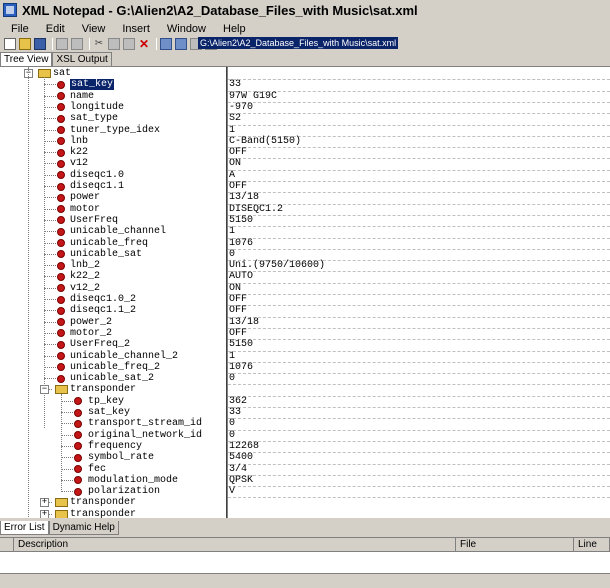  What do you see at coordinates (91, 333) in the screenshot?
I see `tree-node-label: motor_2` at bounding box center [91, 333].